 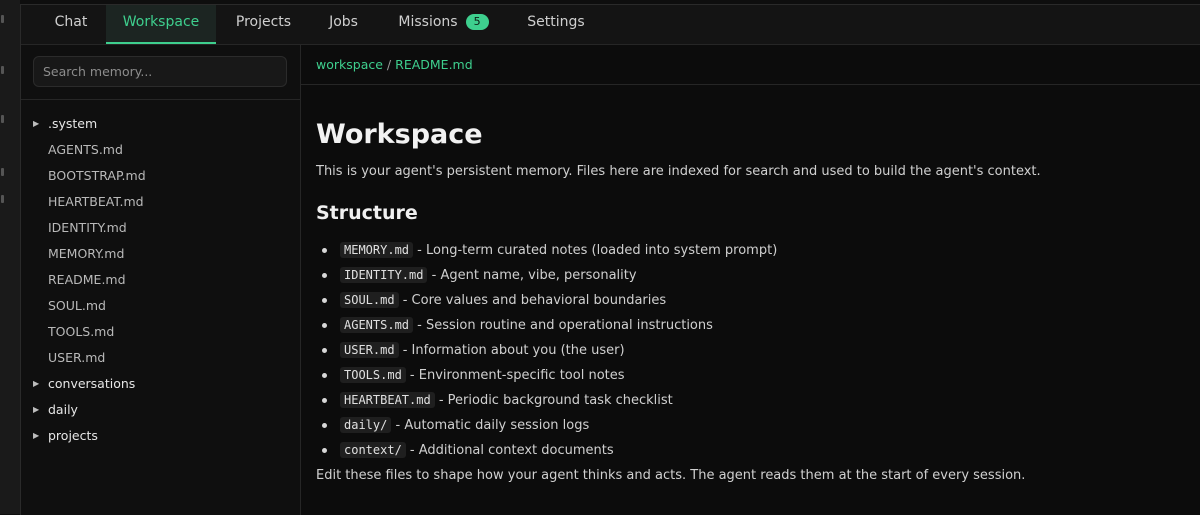 I want to click on tree-file-readme: README.md, so click(x=160, y=280).